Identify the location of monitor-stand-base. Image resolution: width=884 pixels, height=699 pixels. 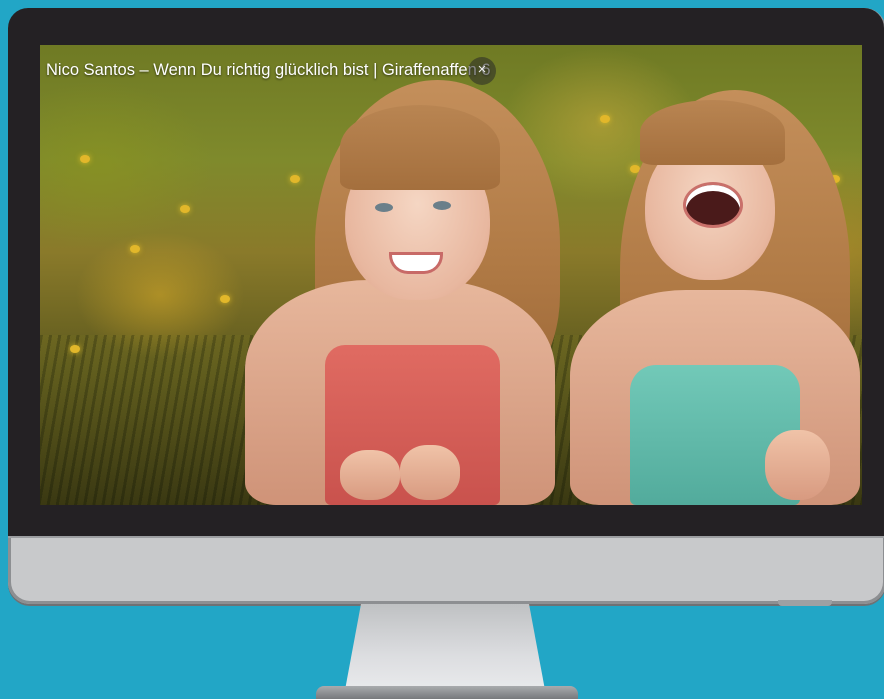
(447, 692).